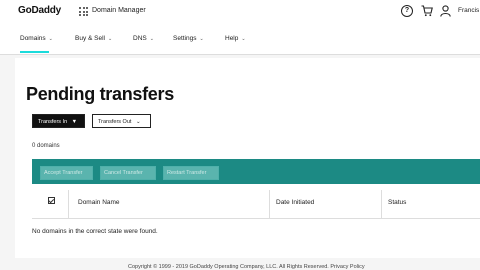  I want to click on help-icon: ?, so click(407, 11).